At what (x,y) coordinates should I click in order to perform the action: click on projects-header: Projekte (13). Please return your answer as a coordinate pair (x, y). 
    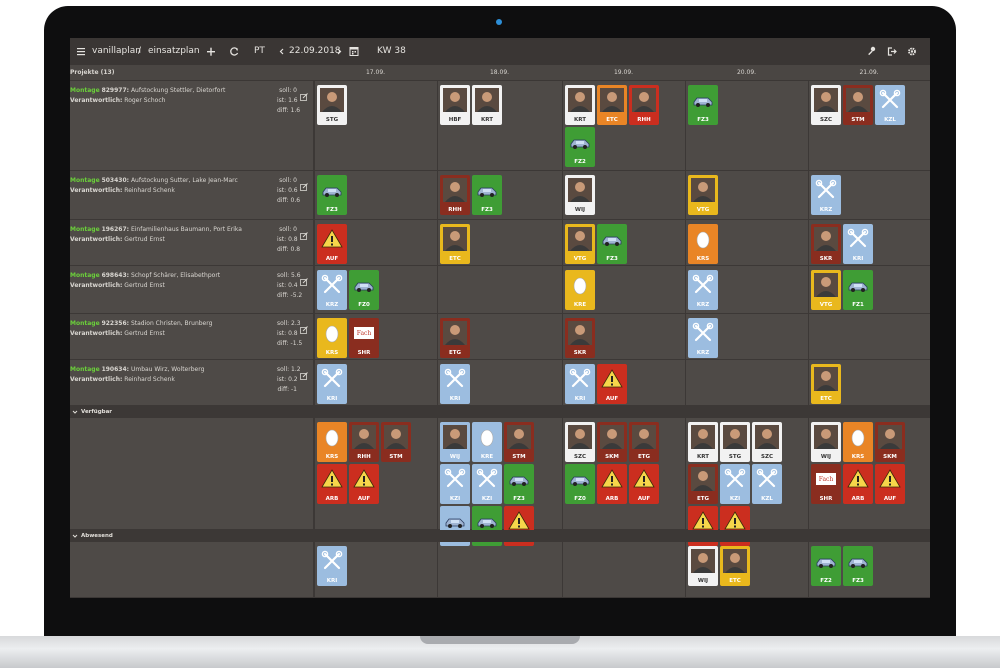
    Looking at the image, I should click on (130, 73).